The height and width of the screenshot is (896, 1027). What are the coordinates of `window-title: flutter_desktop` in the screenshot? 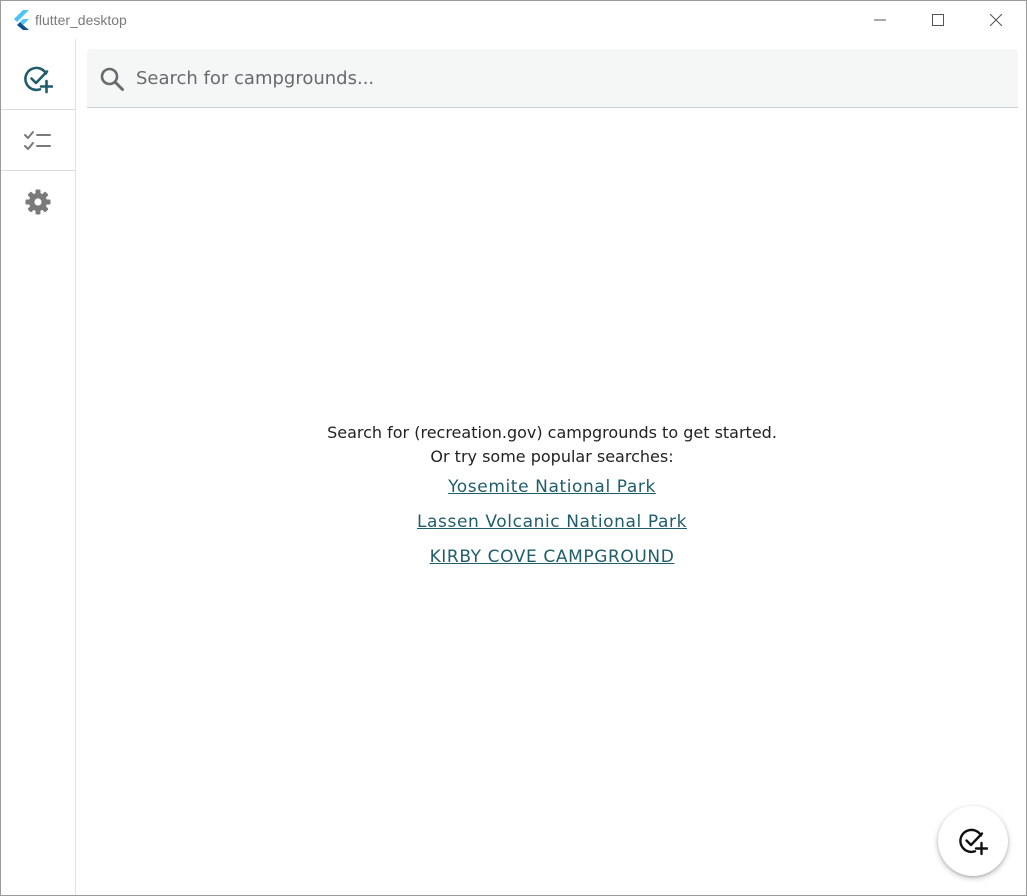 It's located at (81, 20).